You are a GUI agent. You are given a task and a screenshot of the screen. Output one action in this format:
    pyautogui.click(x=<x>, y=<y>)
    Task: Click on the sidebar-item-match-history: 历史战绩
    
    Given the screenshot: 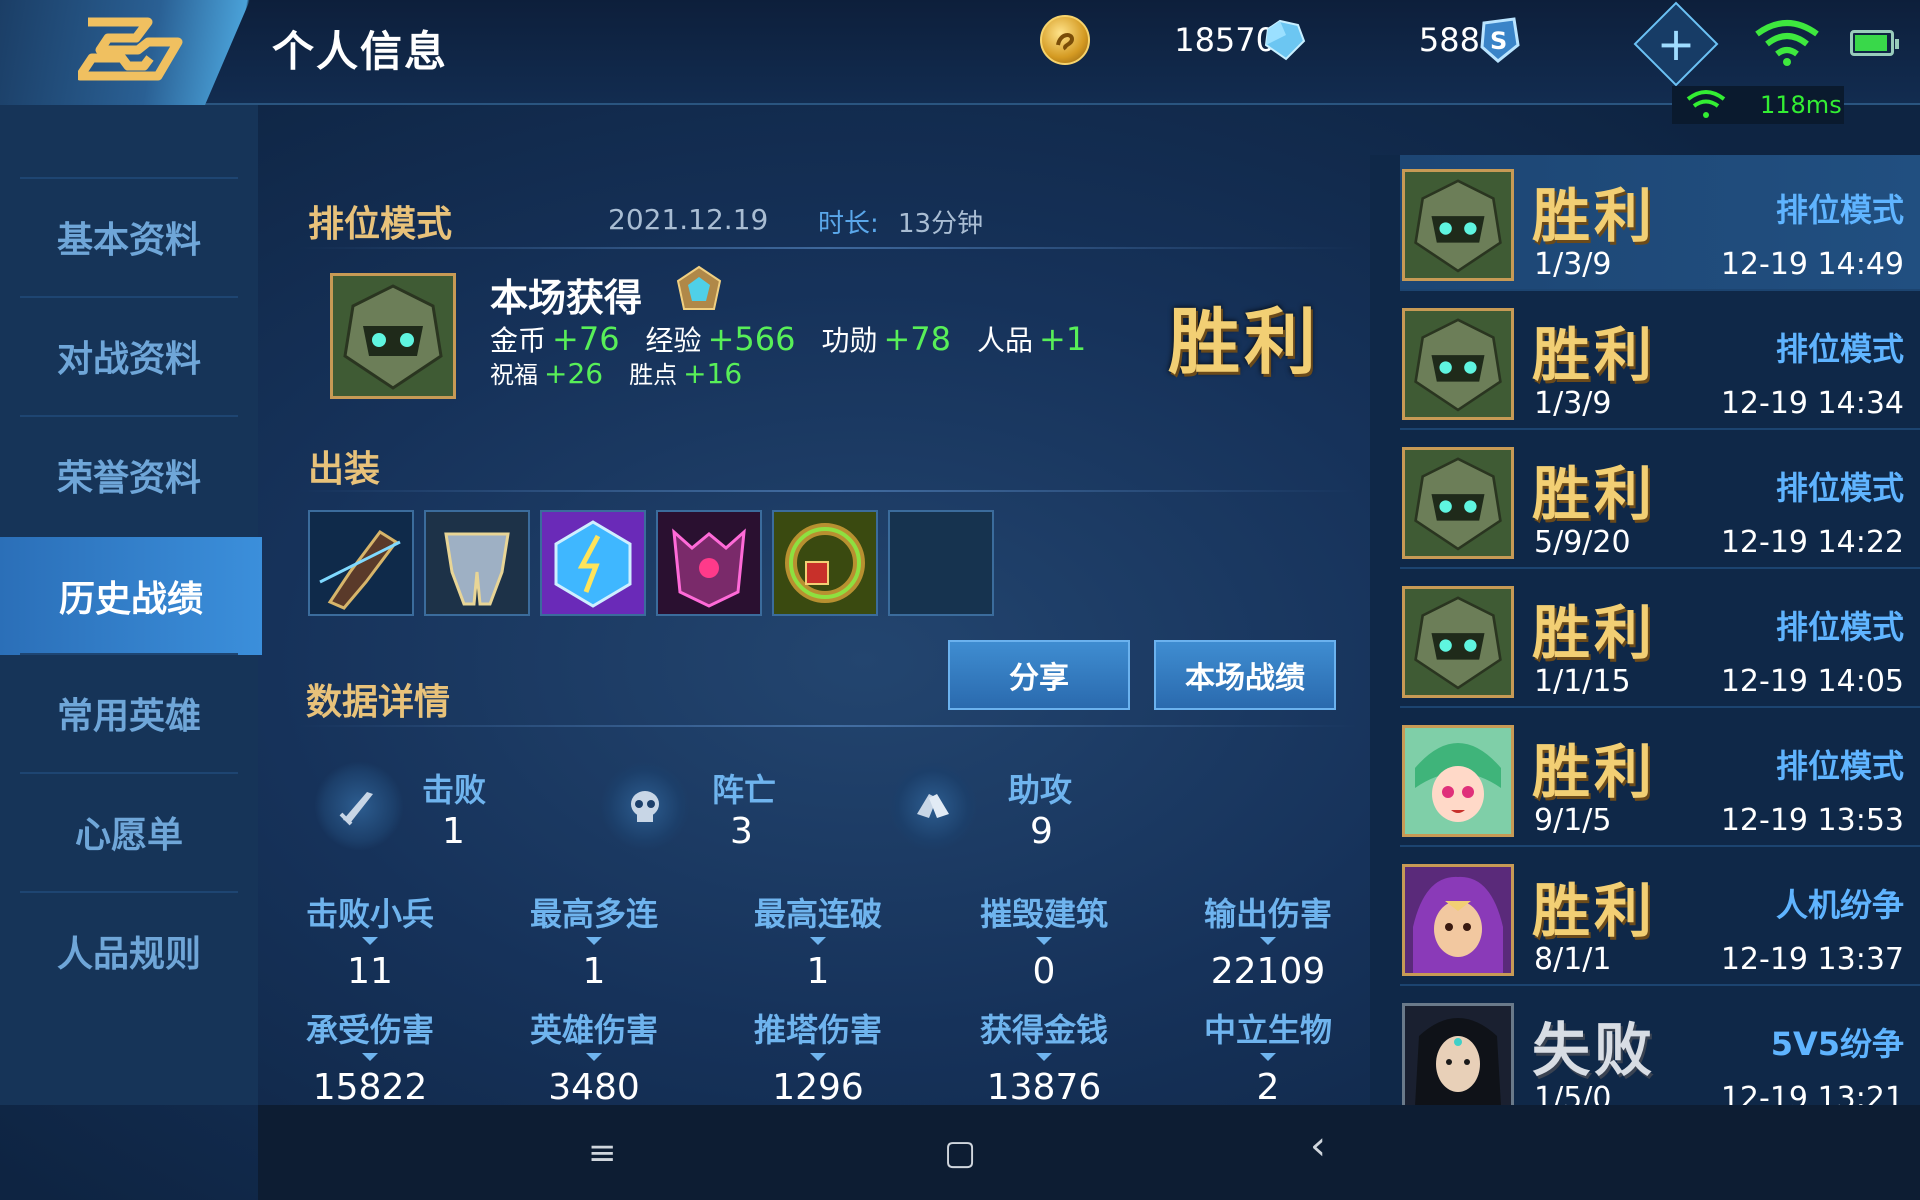 What is the action you would take?
    pyautogui.click(x=131, y=596)
    